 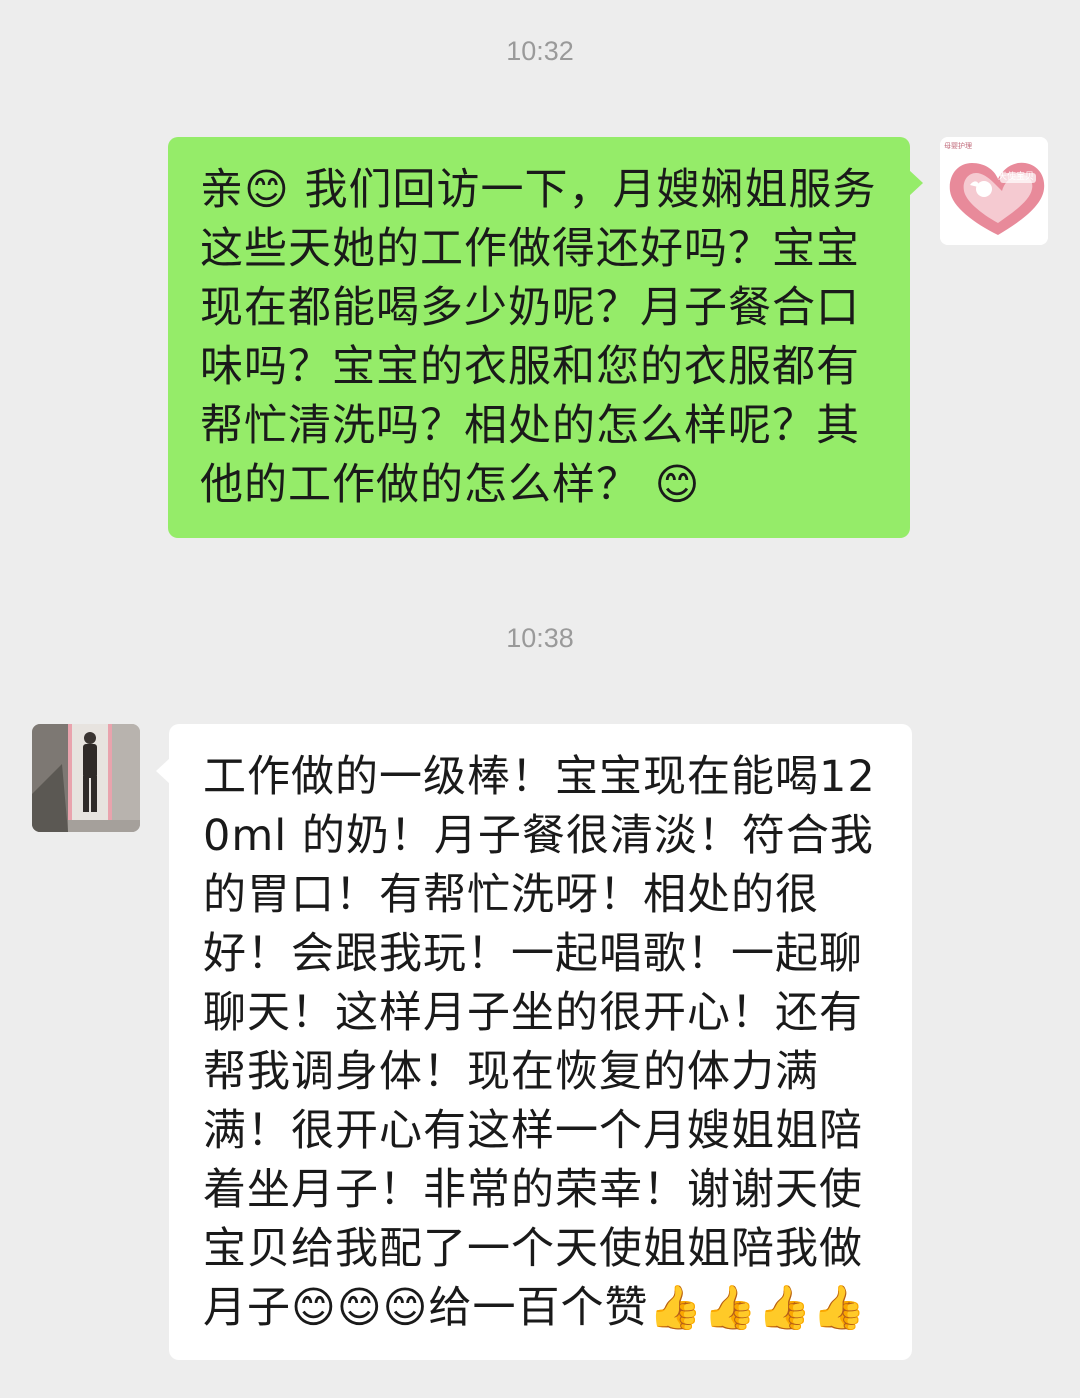 I want to click on avatar-self: 天使宝贝 母婴护理, so click(x=994, y=191).